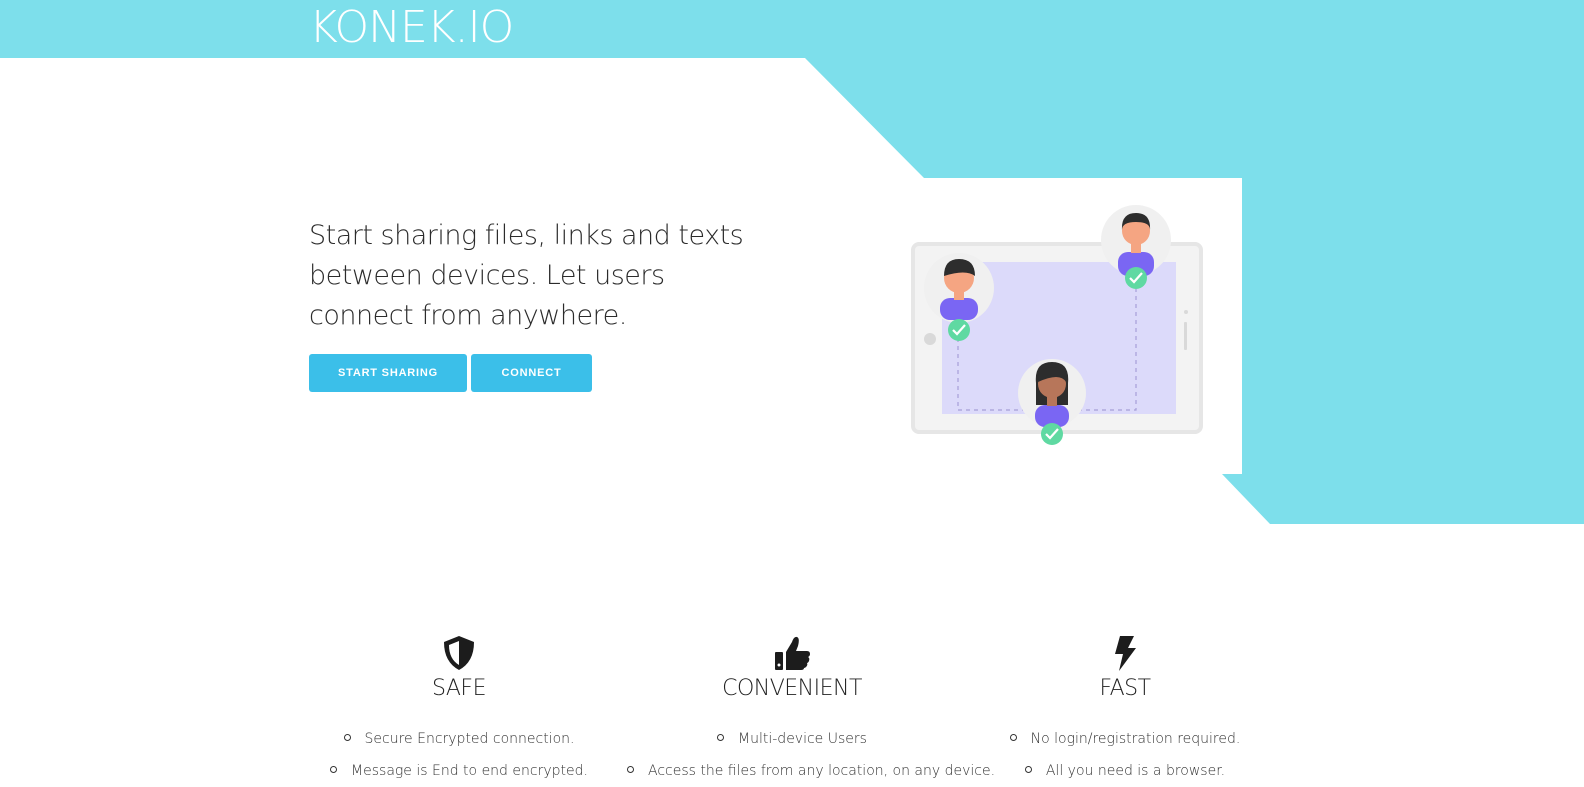 Image resolution: width=1584 pixels, height=787 pixels. Describe the element at coordinates (1125, 739) in the screenshot. I see `list-item: No login/registration required.` at that location.